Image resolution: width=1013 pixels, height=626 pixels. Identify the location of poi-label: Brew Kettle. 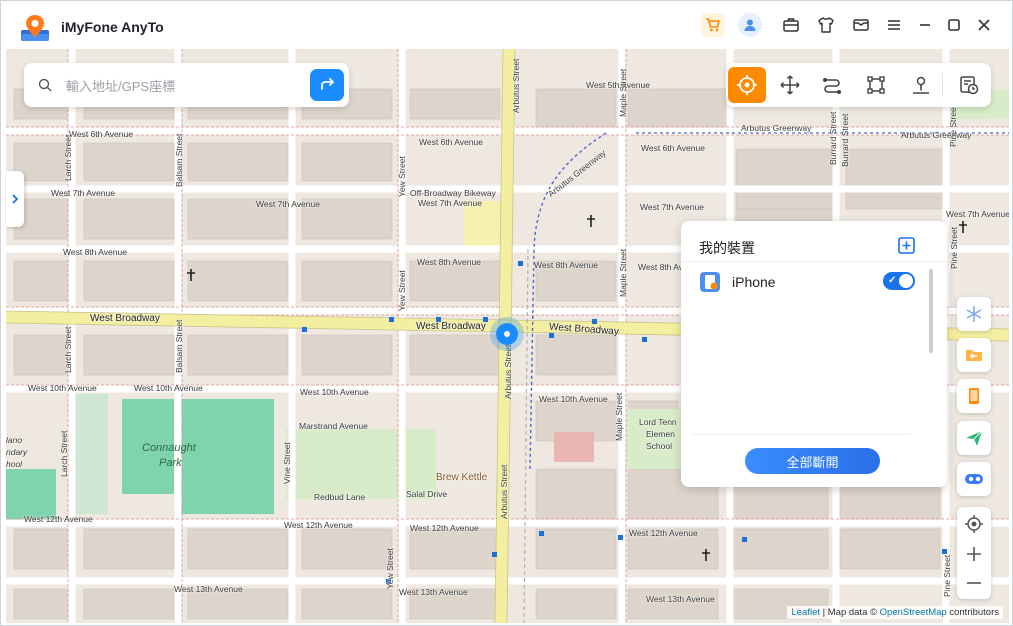
(462, 477).